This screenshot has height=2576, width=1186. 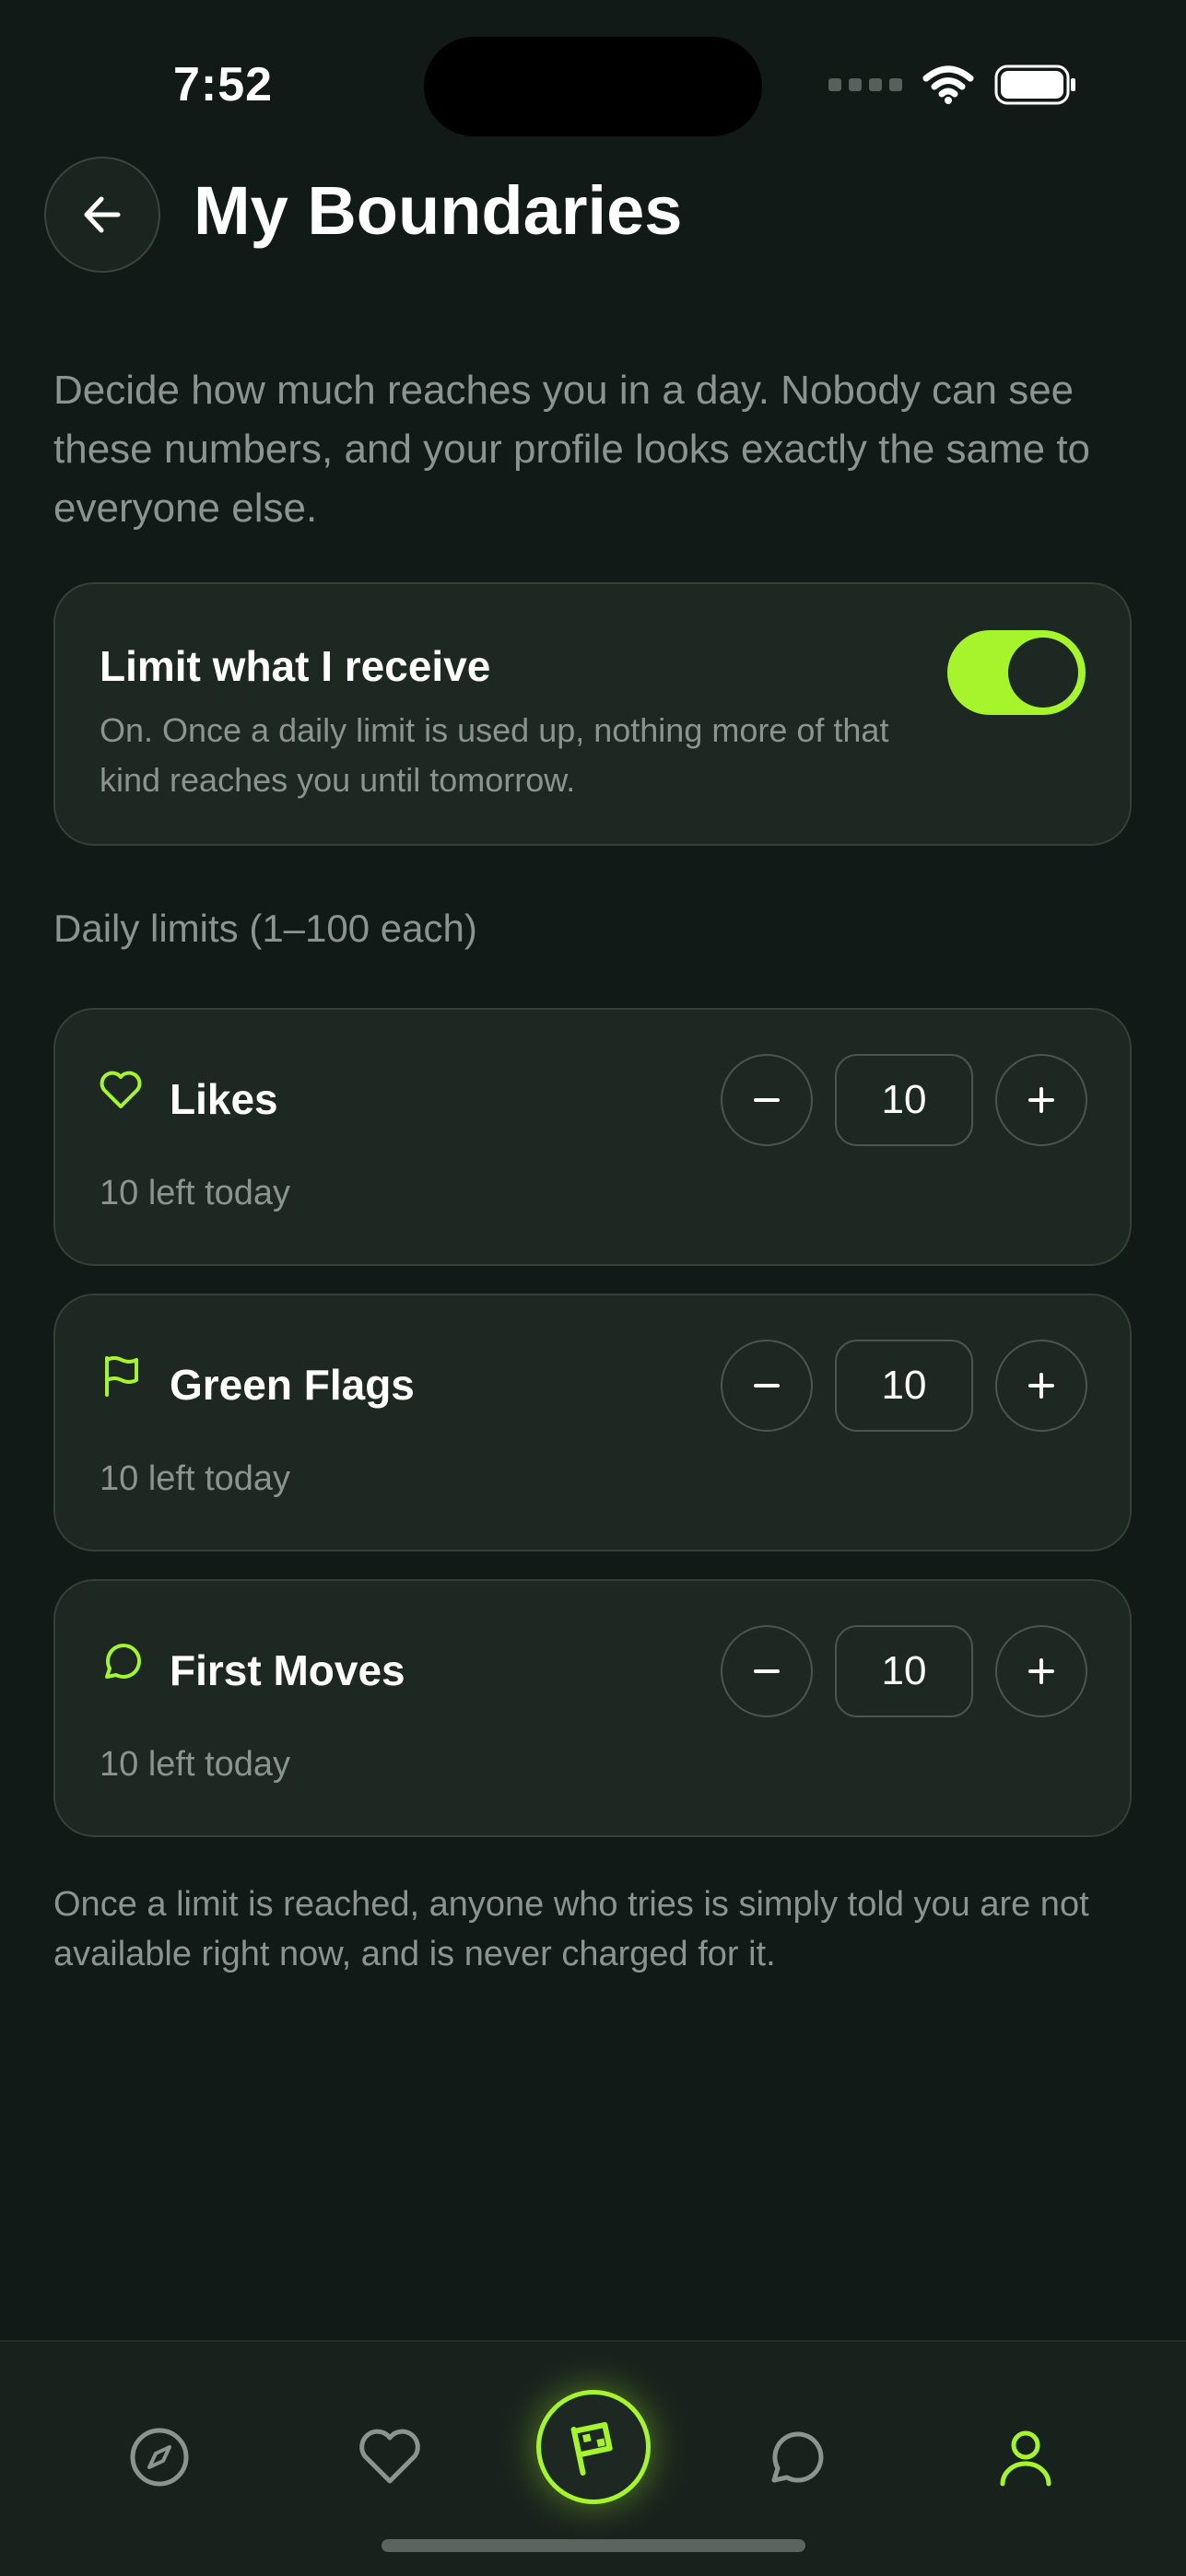 I want to click on toggle-knob, so click(x=1043, y=673).